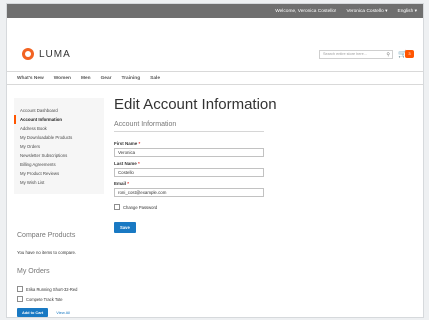  I want to click on sidebar-item-account-dashboard: Account Dashboard, so click(59, 110).